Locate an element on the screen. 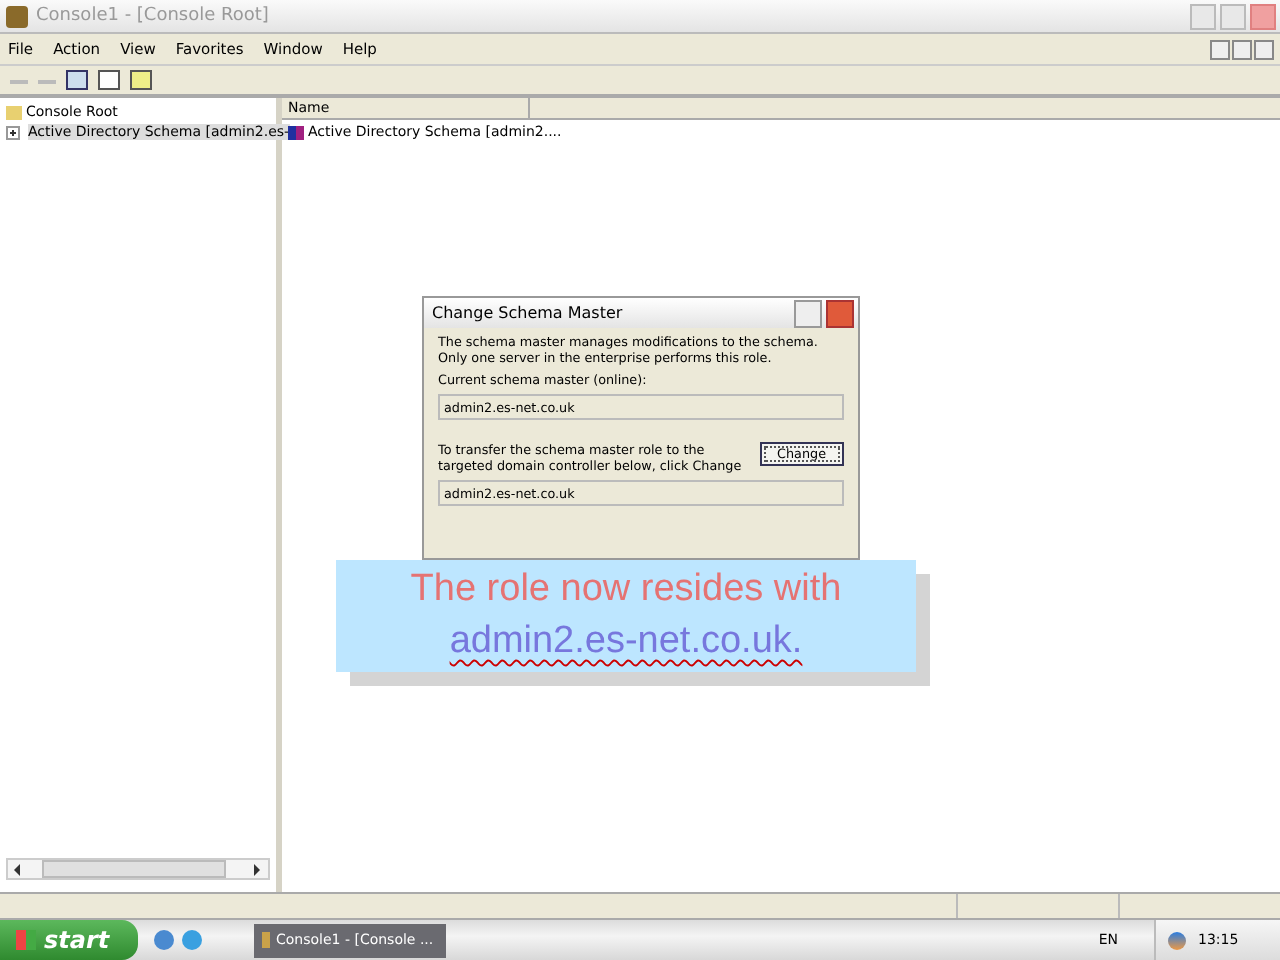 This screenshot has width=1280, height=960. callout-text: The role now resides with is located at coordinates (626, 590).